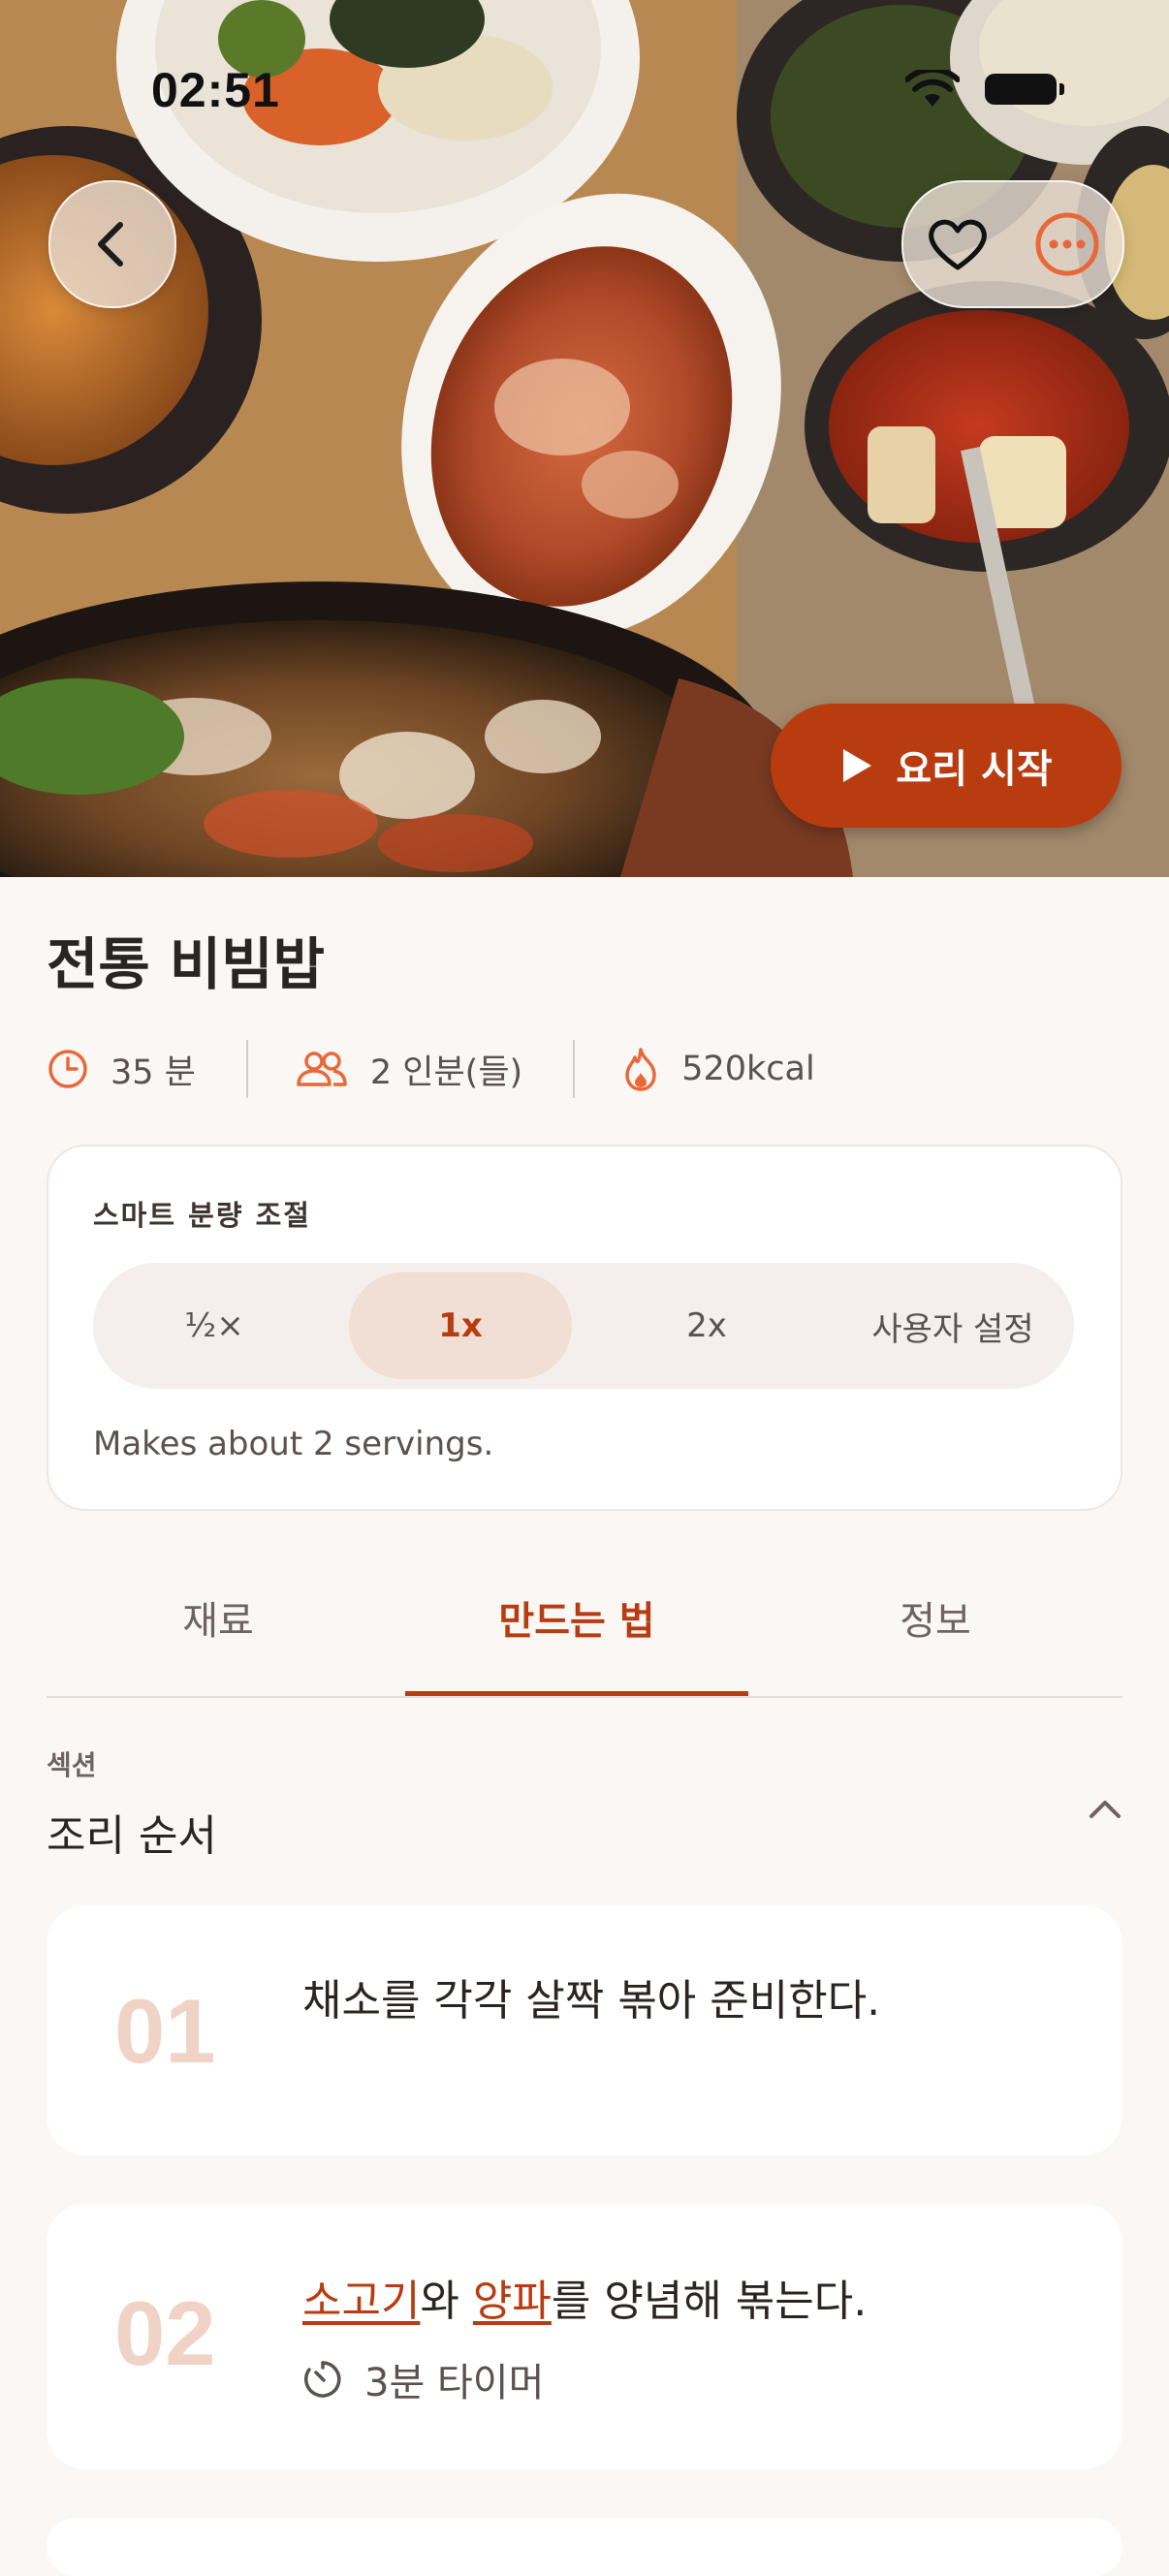  I want to click on step-text-part: 를 양념해 볶는다., so click(710, 2301).